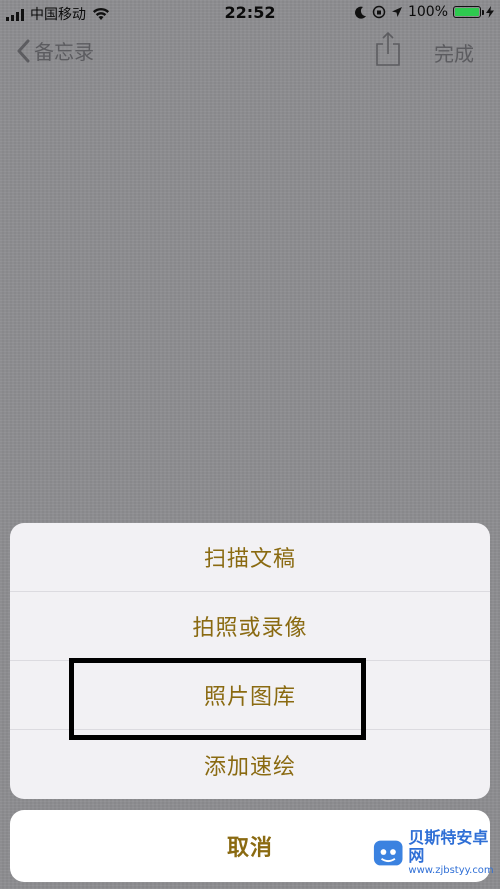 This screenshot has width=500, height=889. I want to click on action-take-photo-or-video: 拍照或录像, so click(250, 626).